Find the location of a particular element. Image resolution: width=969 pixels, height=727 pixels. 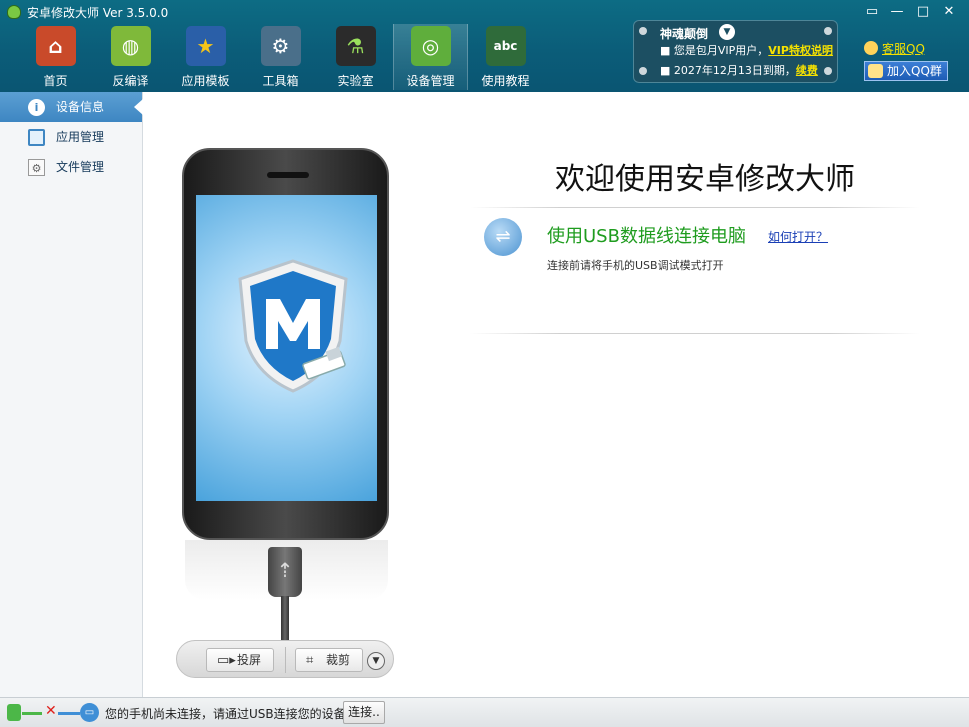

usb-debug-hint: 连接前请将手机的USB调试模式打开 is located at coordinates (635, 265).